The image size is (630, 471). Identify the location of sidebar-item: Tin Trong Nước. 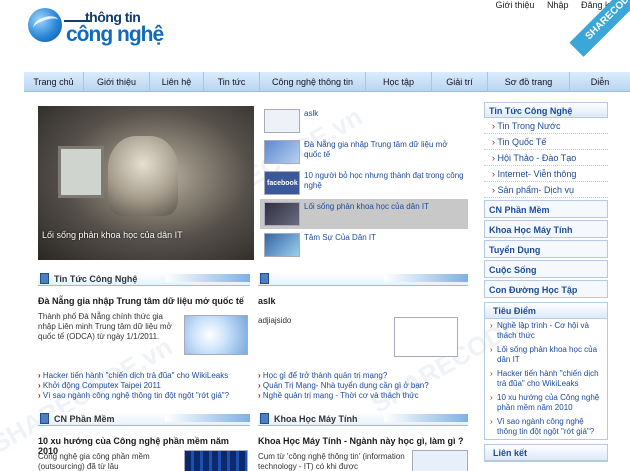
(546, 126).